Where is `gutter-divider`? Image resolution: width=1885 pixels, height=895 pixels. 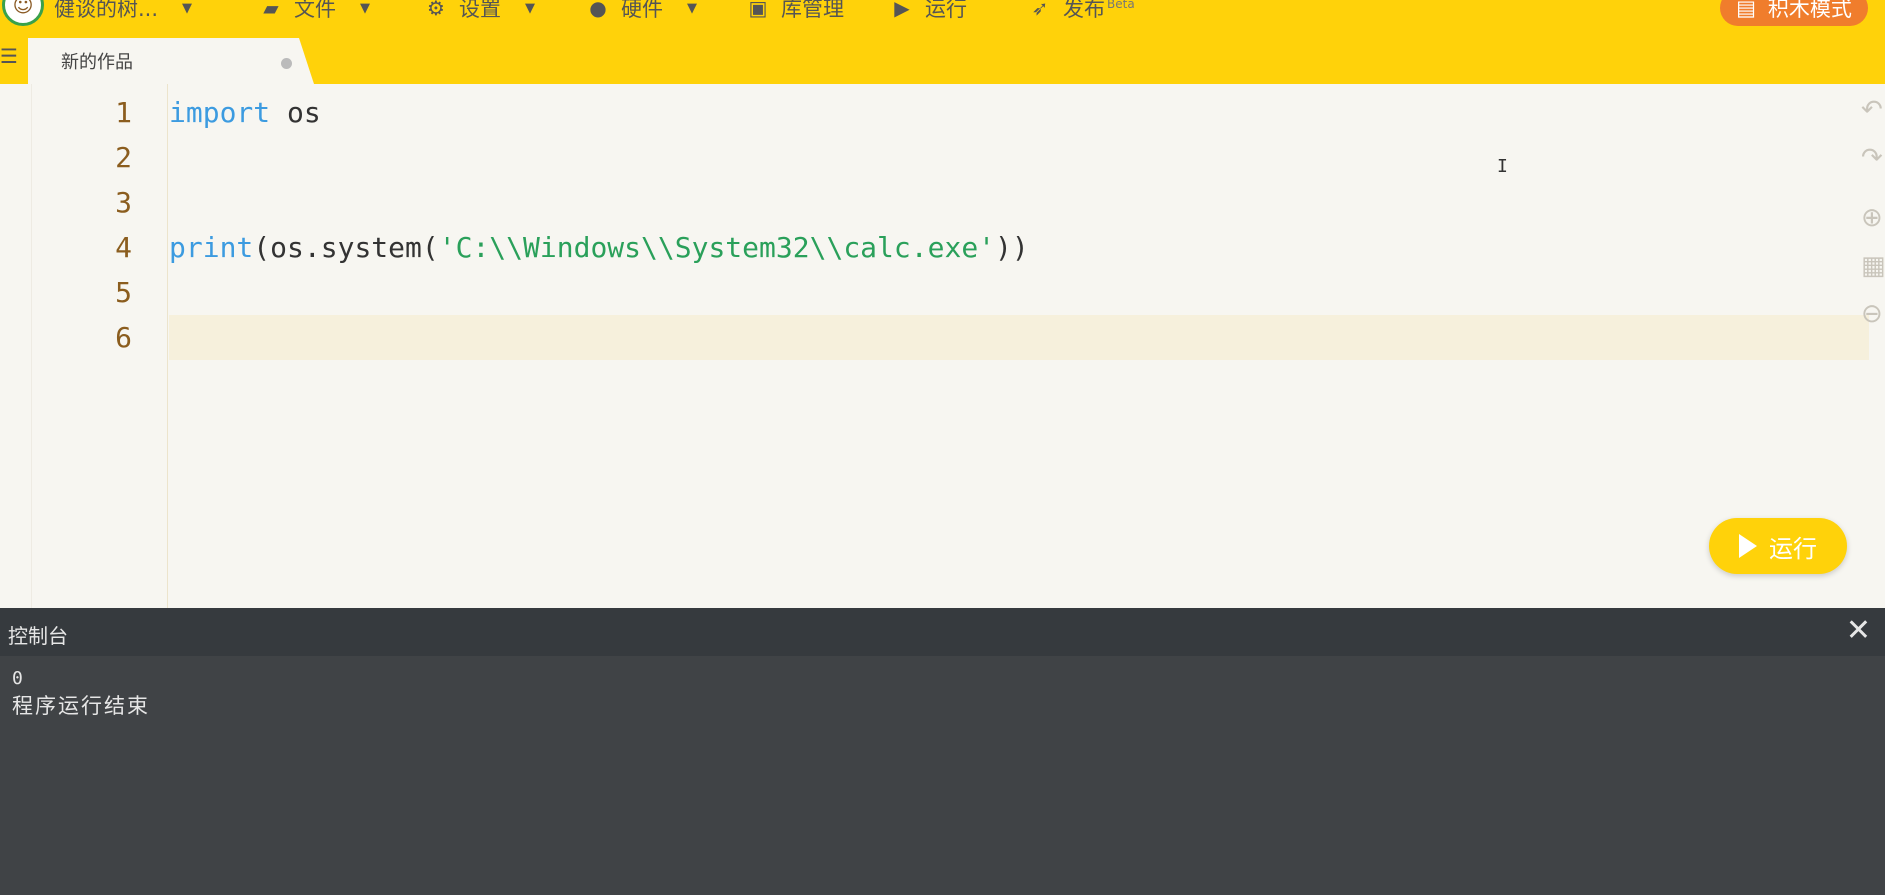 gutter-divider is located at coordinates (31, 346).